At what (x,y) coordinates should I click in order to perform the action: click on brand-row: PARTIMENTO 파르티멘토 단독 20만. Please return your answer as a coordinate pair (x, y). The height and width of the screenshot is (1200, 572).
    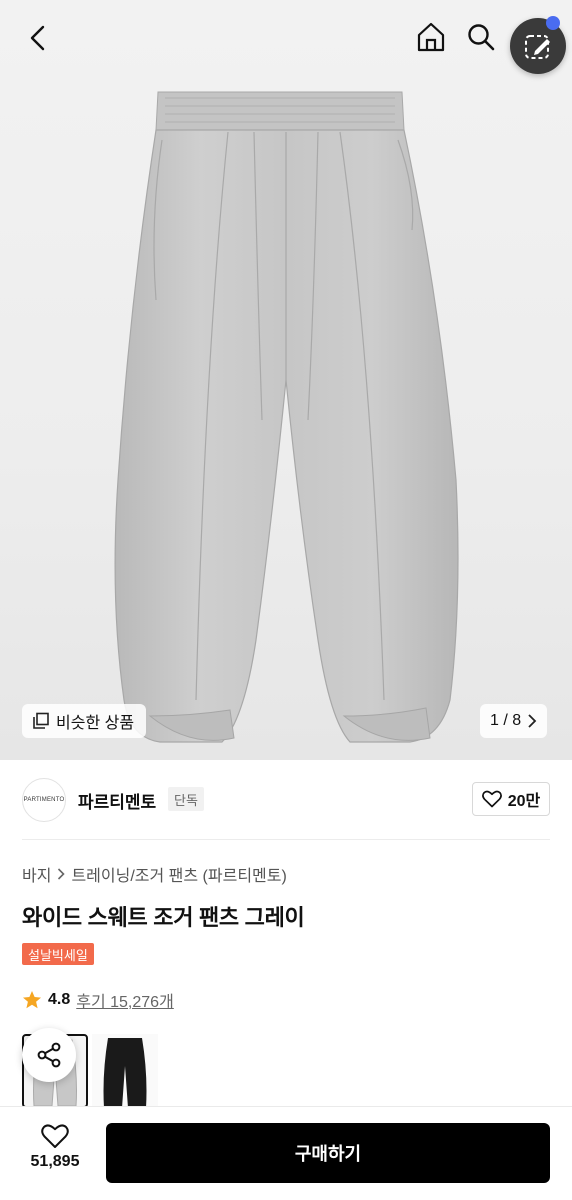
    Looking at the image, I should click on (286, 800).